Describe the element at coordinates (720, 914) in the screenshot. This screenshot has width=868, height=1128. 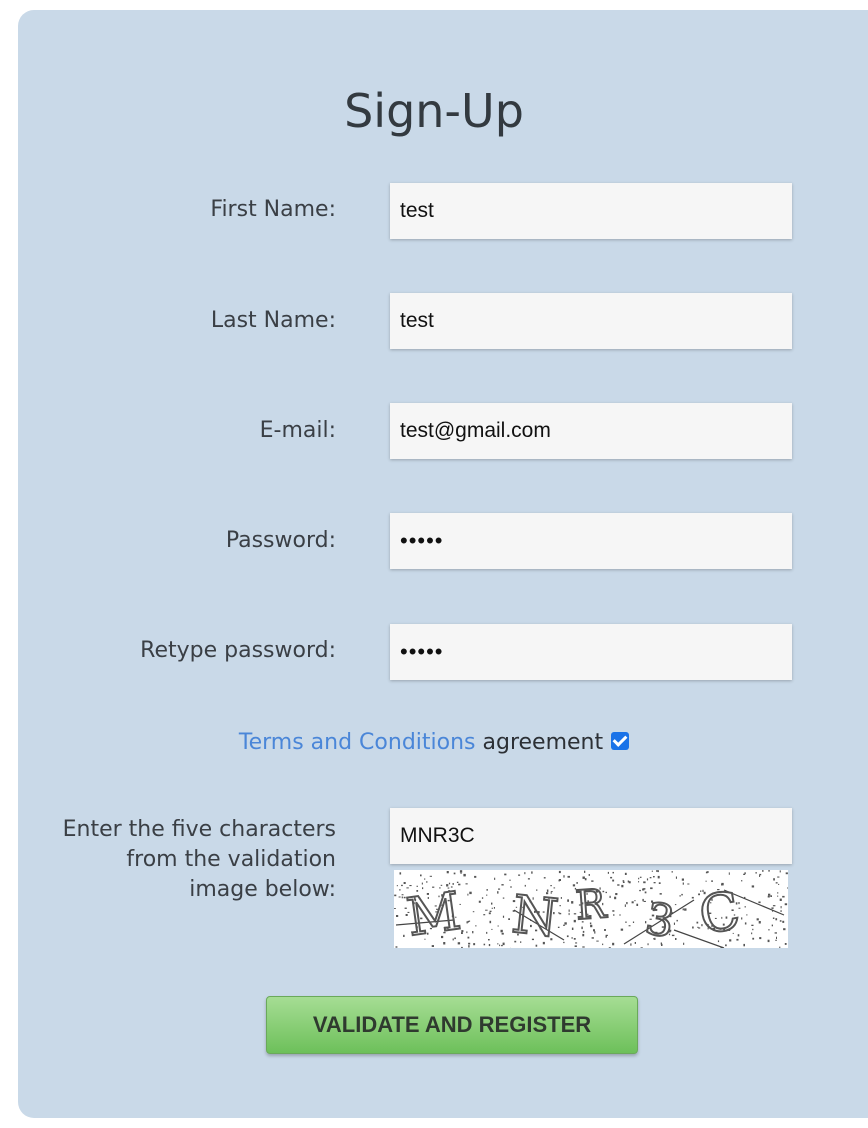
I see `captcha-char: C` at that location.